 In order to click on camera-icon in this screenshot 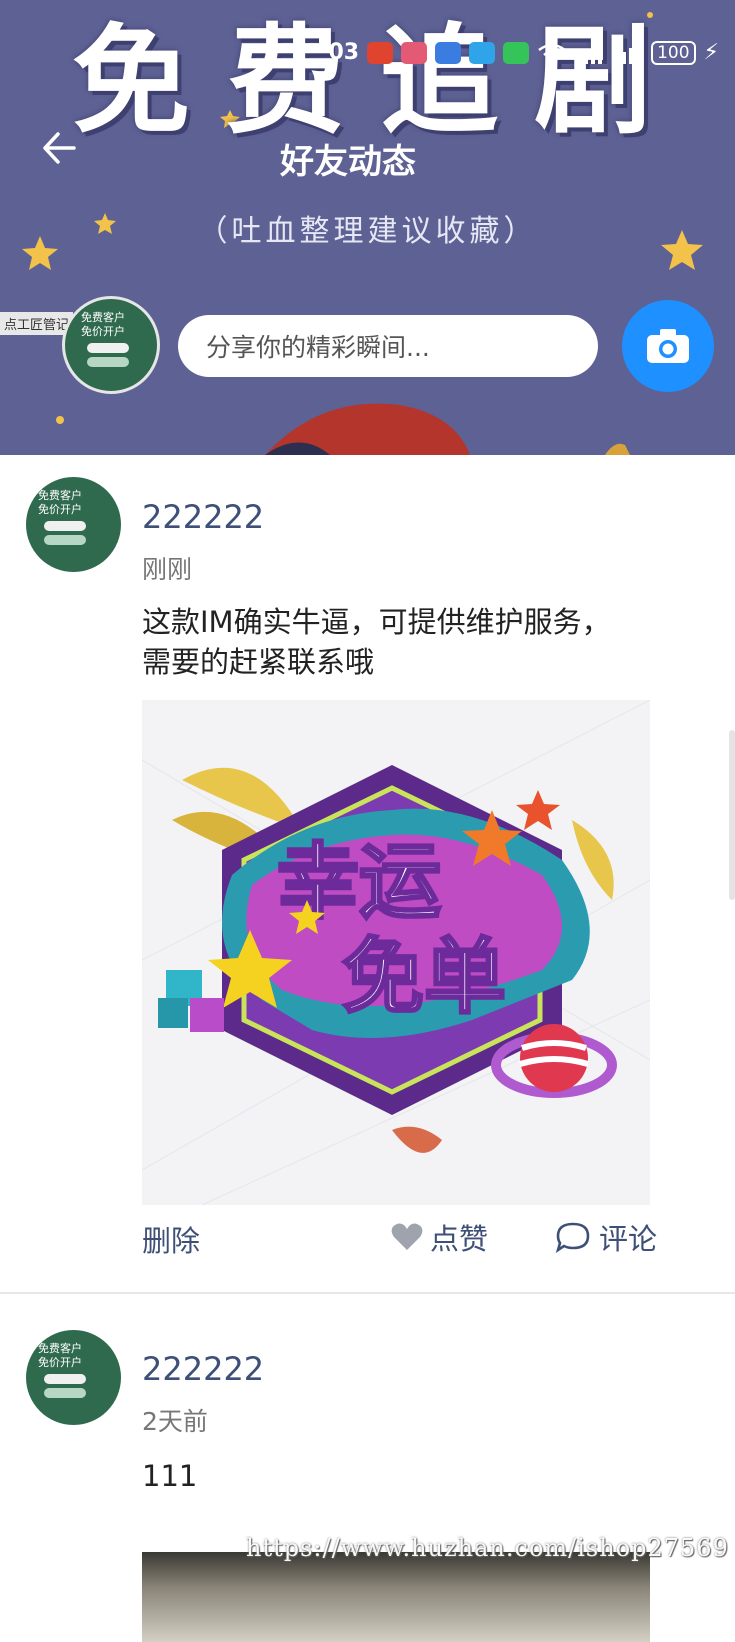, I will do `click(668, 346)`.